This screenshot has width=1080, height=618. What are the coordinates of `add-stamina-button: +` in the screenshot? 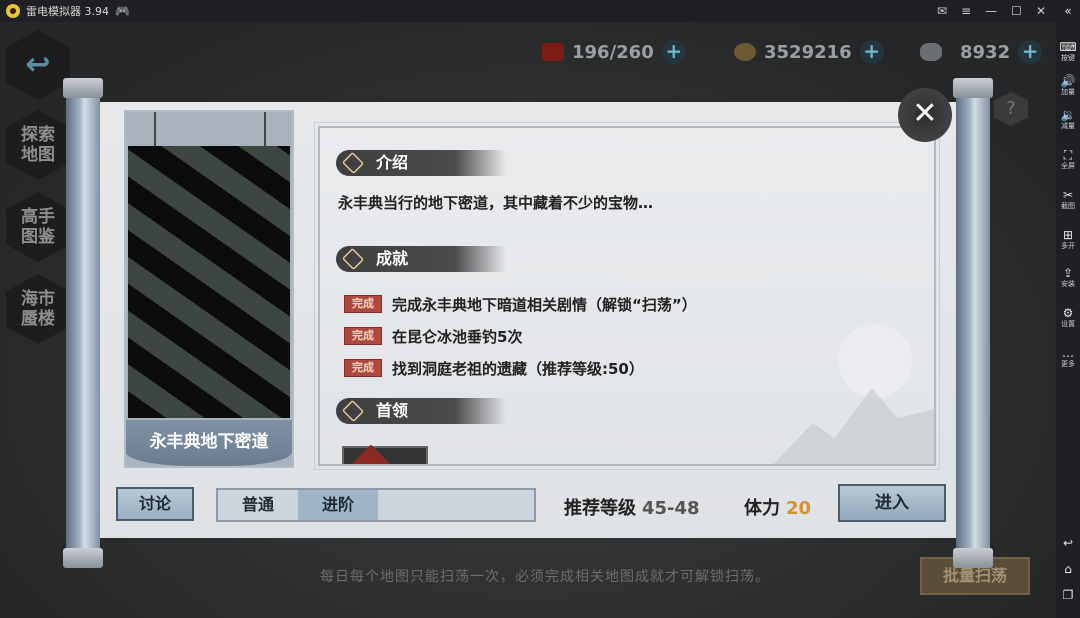 It's located at (673, 52).